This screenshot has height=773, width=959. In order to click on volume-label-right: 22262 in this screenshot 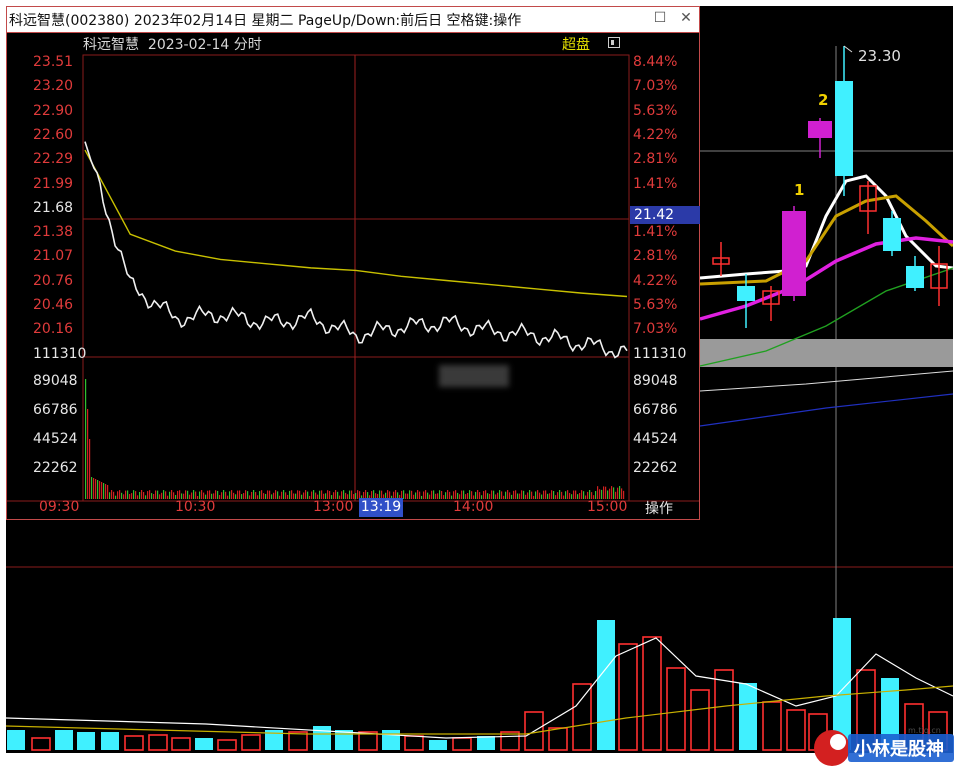, I will do `click(655, 468)`.